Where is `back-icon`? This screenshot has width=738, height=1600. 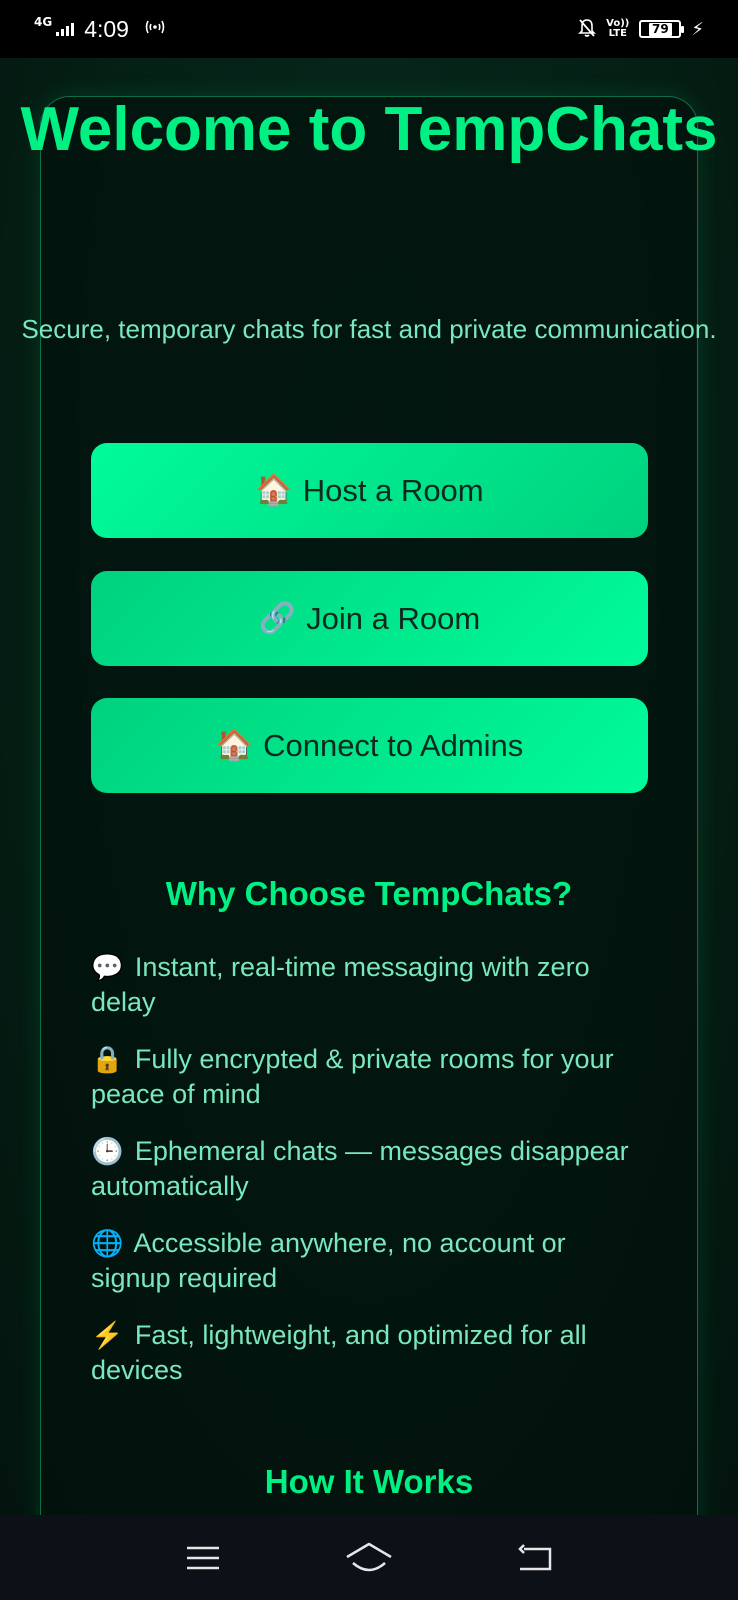 back-icon is located at coordinates (535, 1558).